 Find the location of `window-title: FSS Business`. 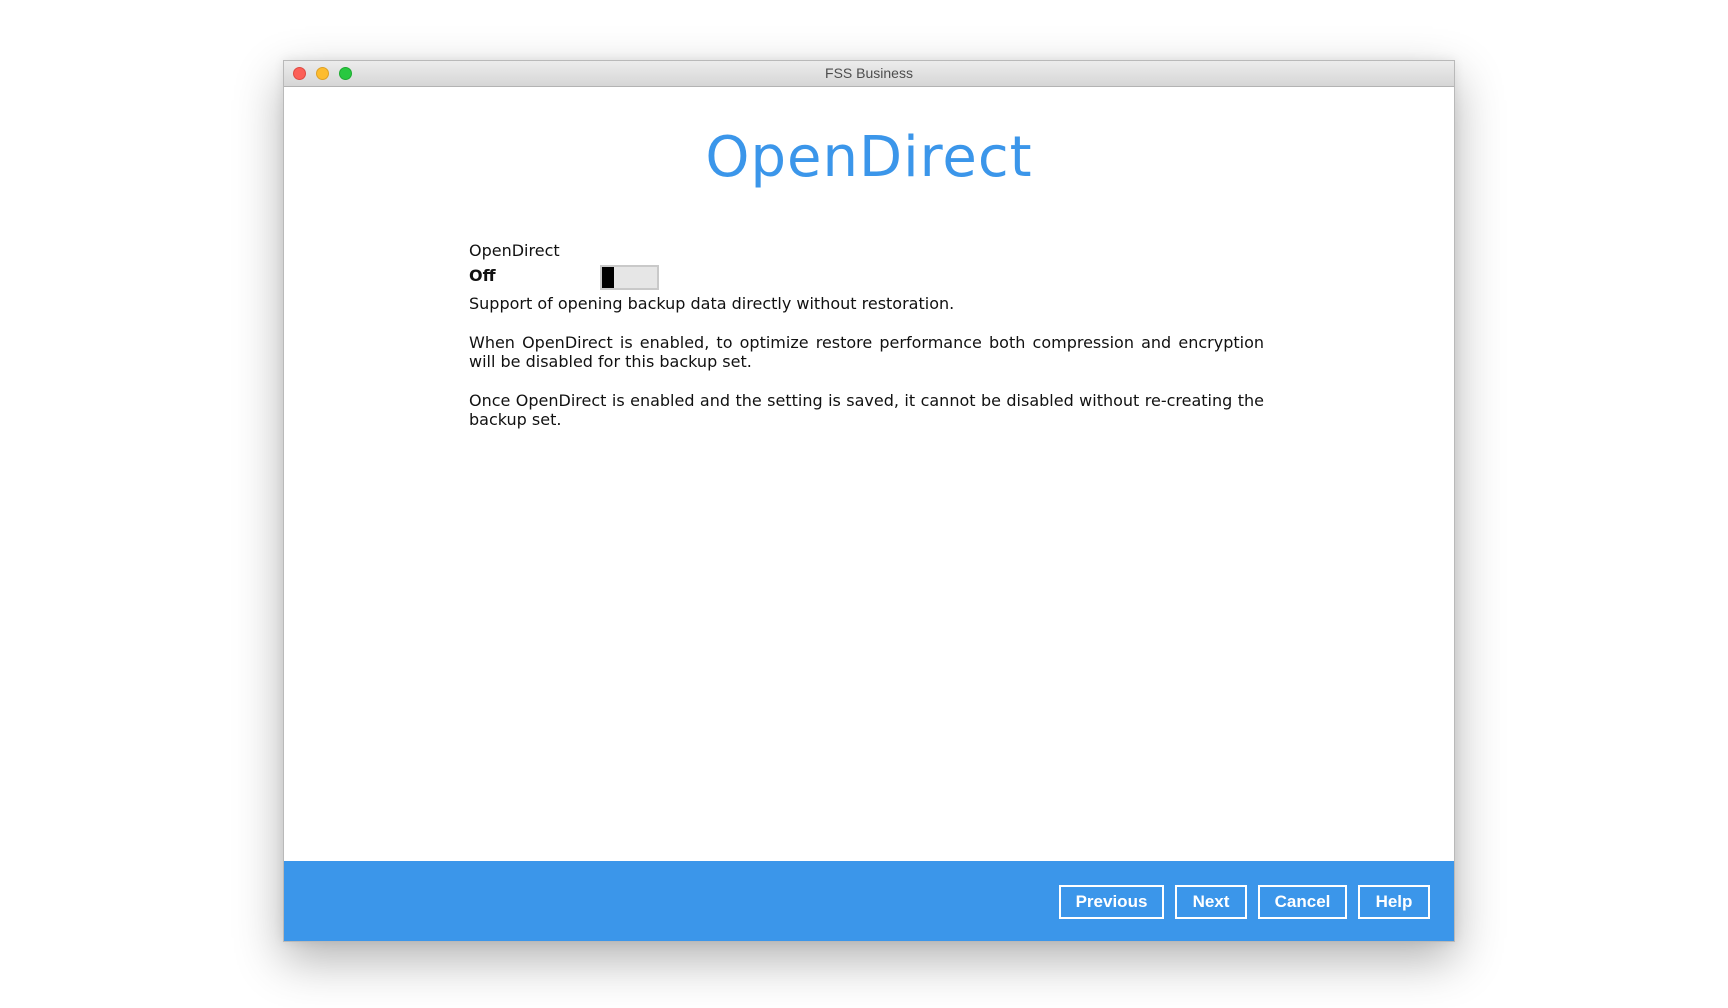

window-title: FSS Business is located at coordinates (869, 73).